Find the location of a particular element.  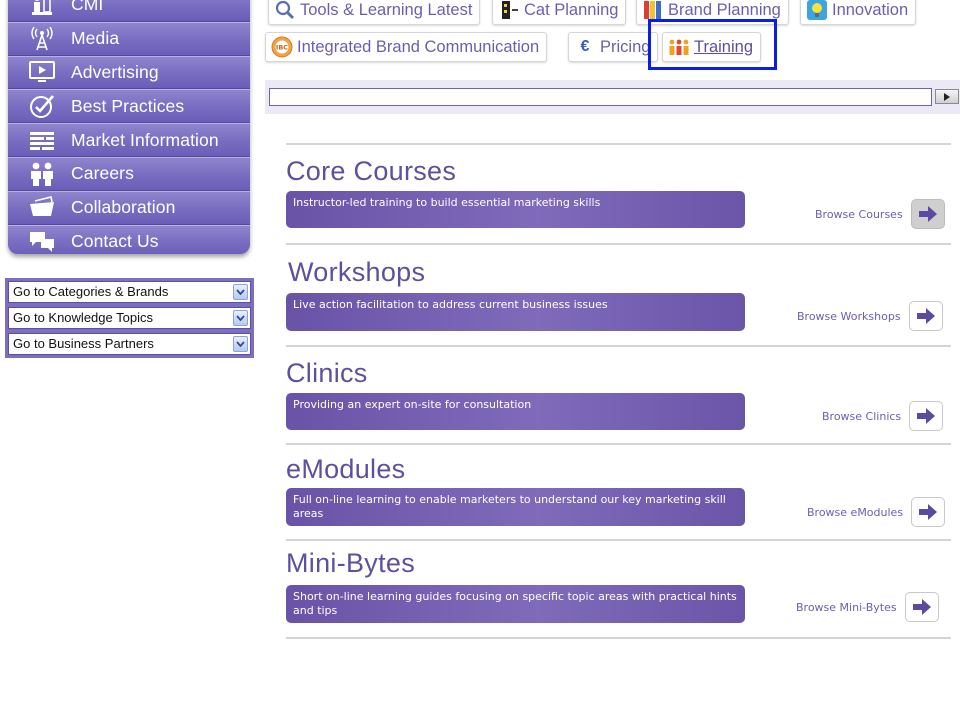

sidebar-item-label: Collaboration is located at coordinates (123, 207).